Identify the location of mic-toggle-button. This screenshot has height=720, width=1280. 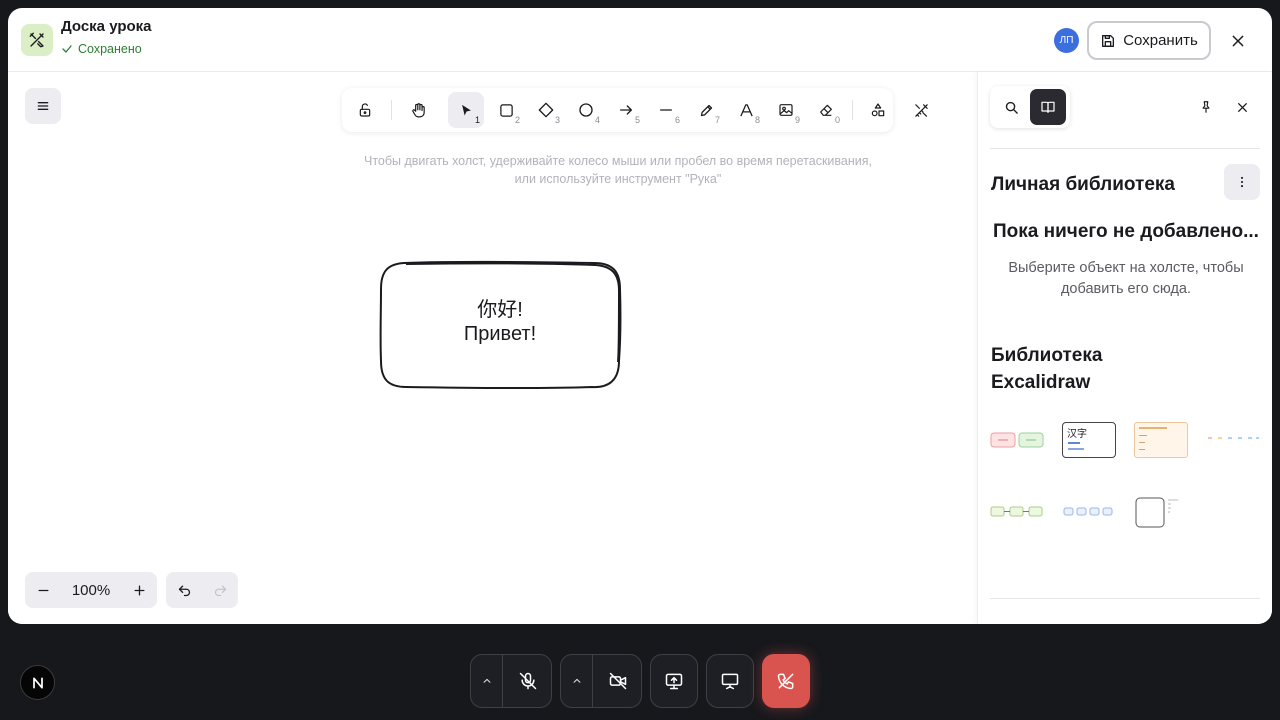
(528, 681).